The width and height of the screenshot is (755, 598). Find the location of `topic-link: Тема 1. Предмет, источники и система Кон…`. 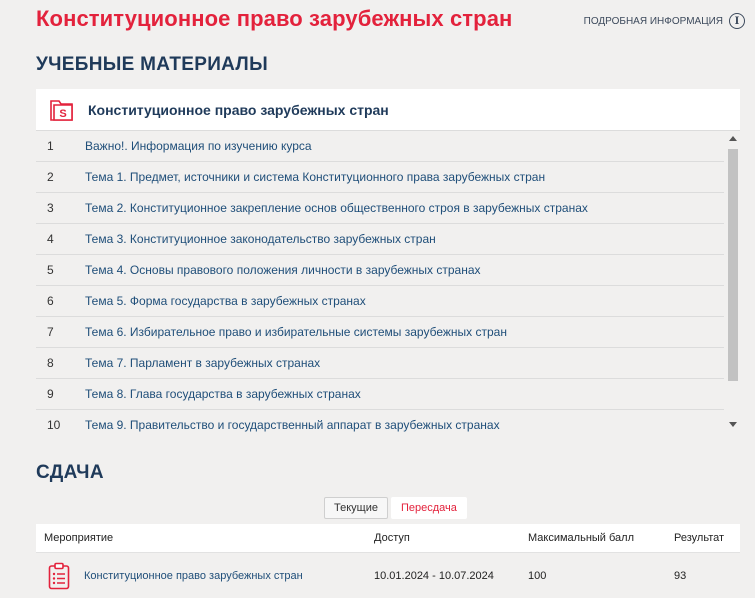

topic-link: Тема 1. Предмет, источники и система Кон… is located at coordinates (315, 177).